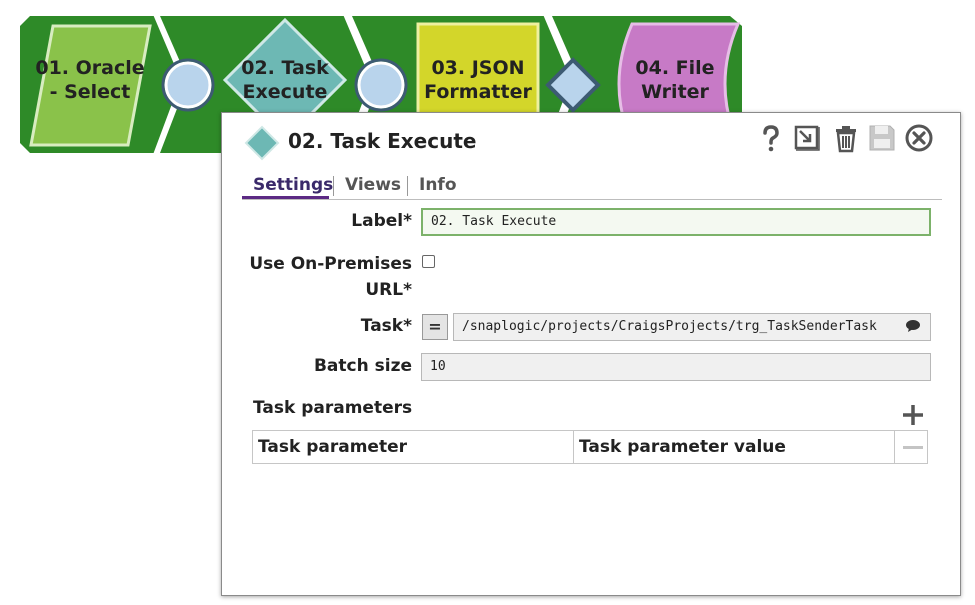 This screenshot has height=605, width=975. What do you see at coordinates (333, 408) in the screenshot?
I see `task-parameters-title: Task parameters` at bounding box center [333, 408].